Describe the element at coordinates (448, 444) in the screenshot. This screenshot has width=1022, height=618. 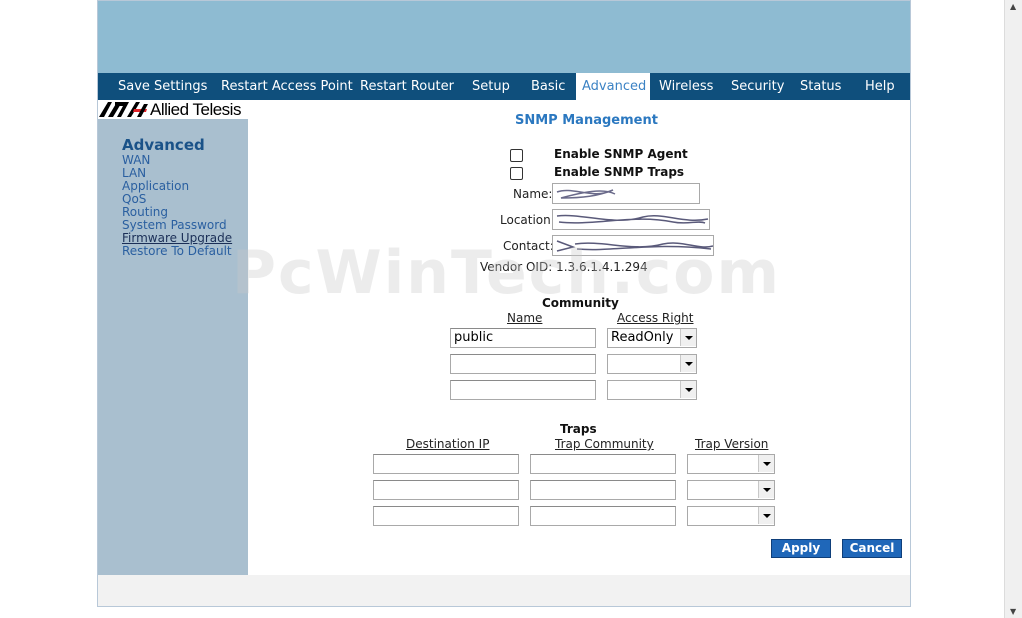
I see `trap-destination-header: Destination IP` at that location.